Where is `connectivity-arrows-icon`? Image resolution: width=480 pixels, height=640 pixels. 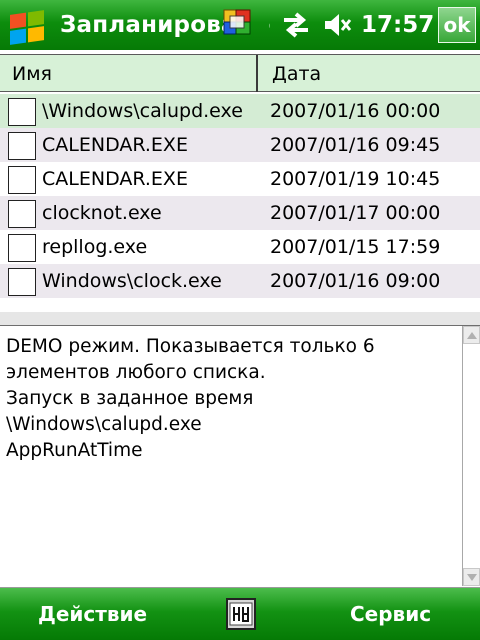 connectivity-arrows-icon is located at coordinates (296, 25).